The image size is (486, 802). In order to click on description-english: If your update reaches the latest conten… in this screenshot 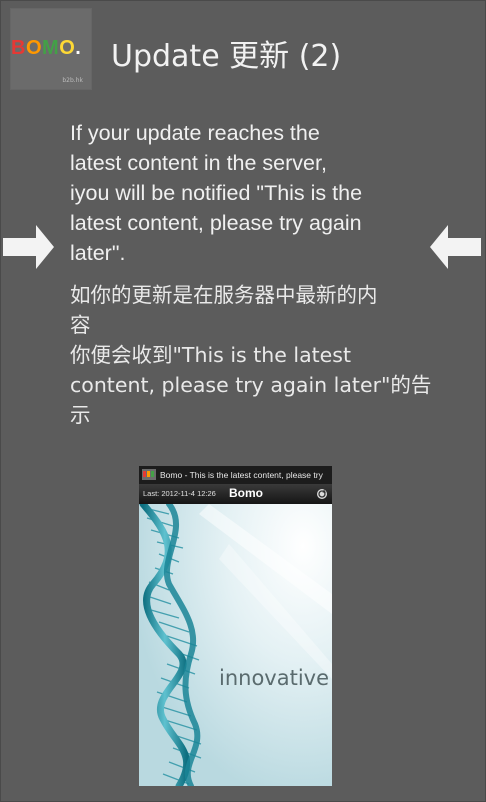, I will do `click(255, 193)`.